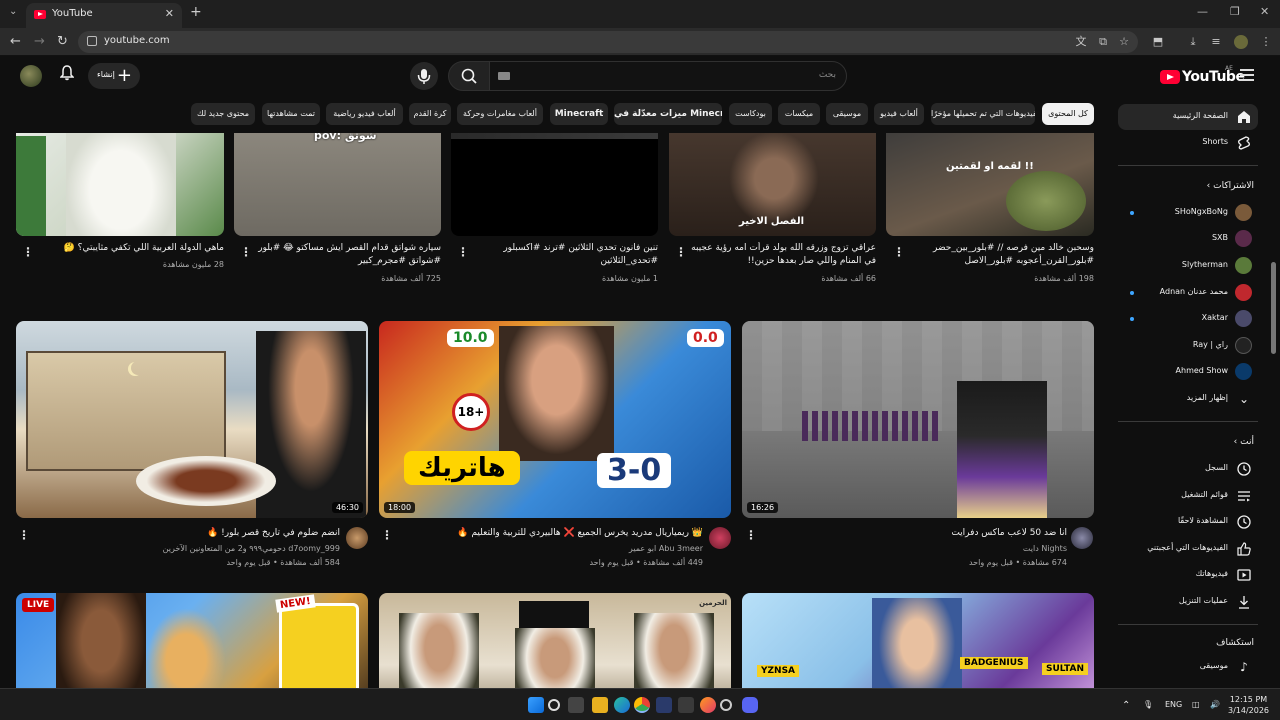 The width and height of the screenshot is (1280, 720). I want to click on sidebar-item-watch-later: المشاهدة لاحقًا, so click(1188, 522).